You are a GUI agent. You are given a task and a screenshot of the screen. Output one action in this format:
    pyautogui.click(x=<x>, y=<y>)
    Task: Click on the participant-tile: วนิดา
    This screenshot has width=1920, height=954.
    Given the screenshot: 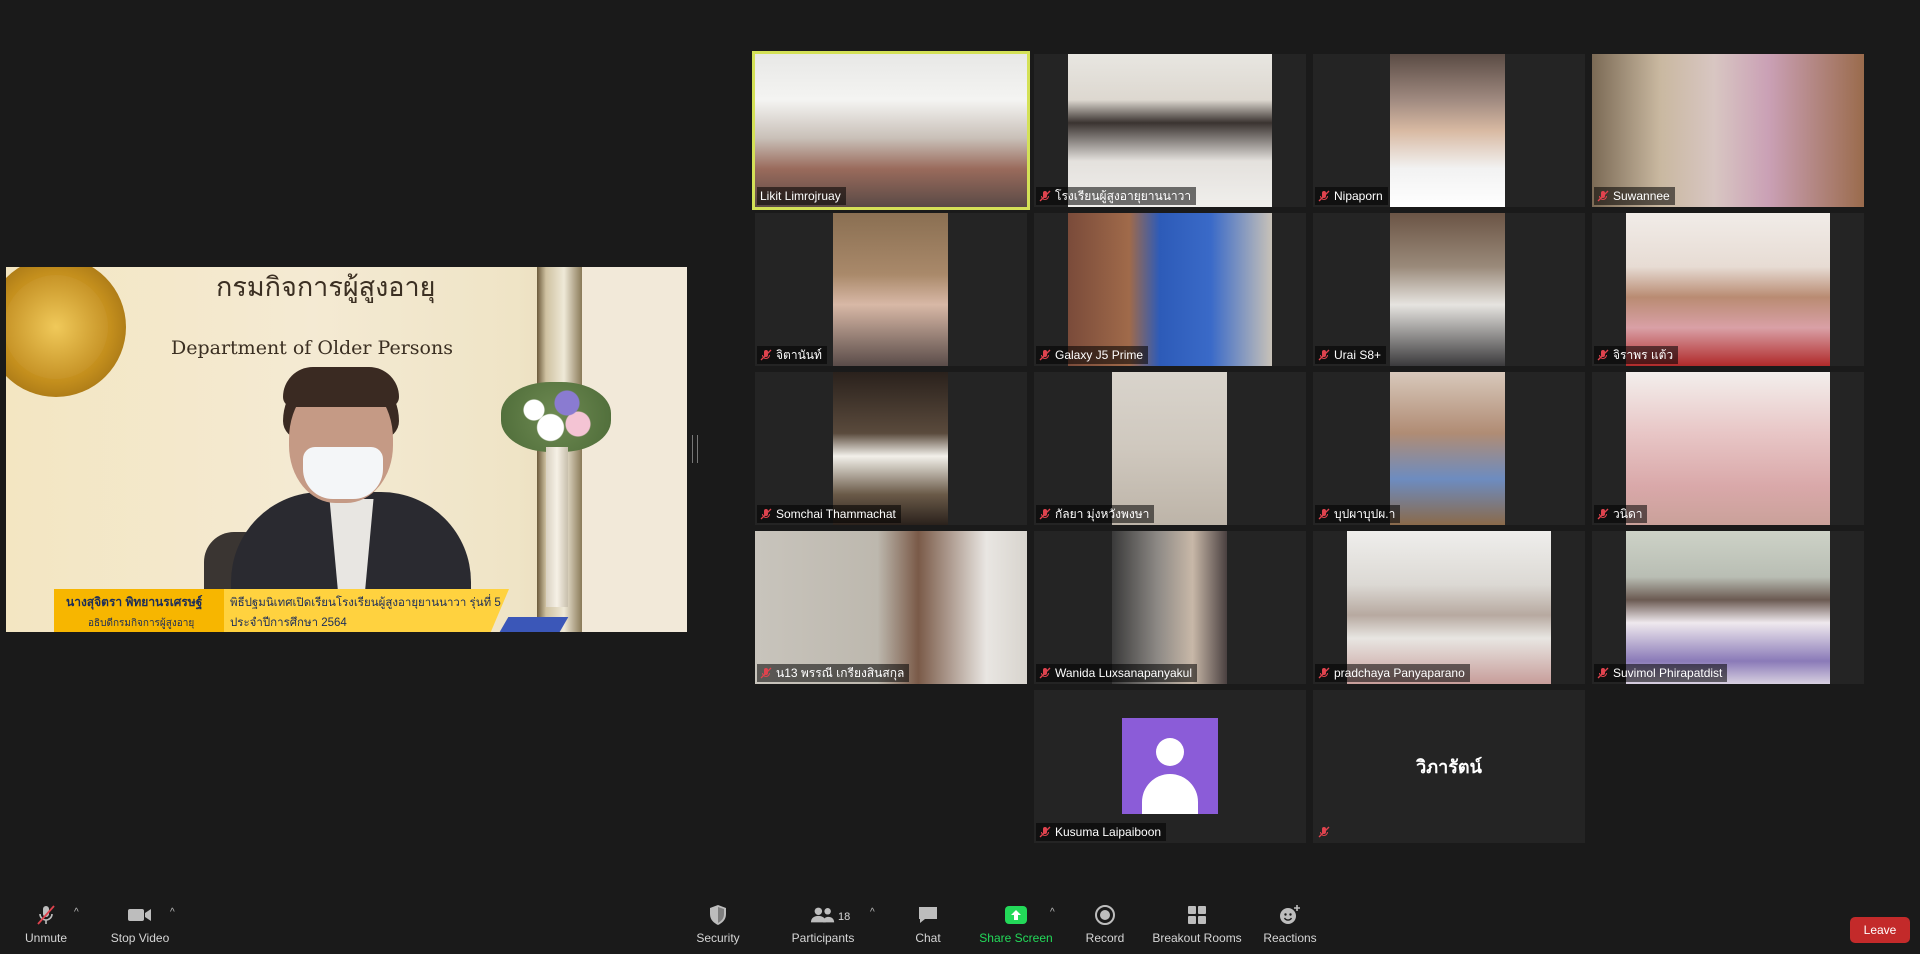 What is the action you would take?
    pyautogui.click(x=1728, y=448)
    